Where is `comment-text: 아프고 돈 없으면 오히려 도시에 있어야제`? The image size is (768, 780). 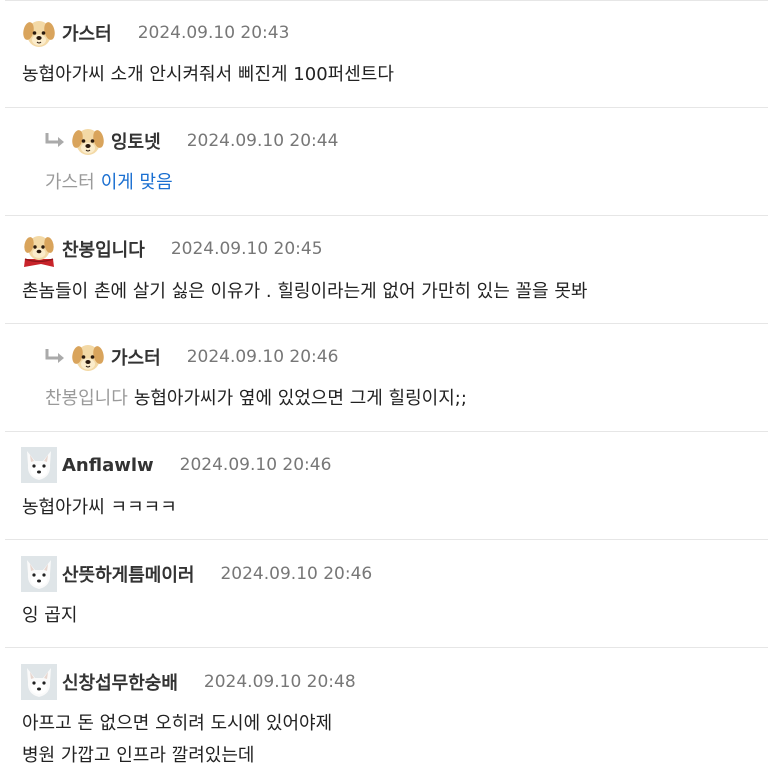
comment-text: 아프고 돈 없으면 오히려 도시에 있어야제 is located at coordinates (177, 723).